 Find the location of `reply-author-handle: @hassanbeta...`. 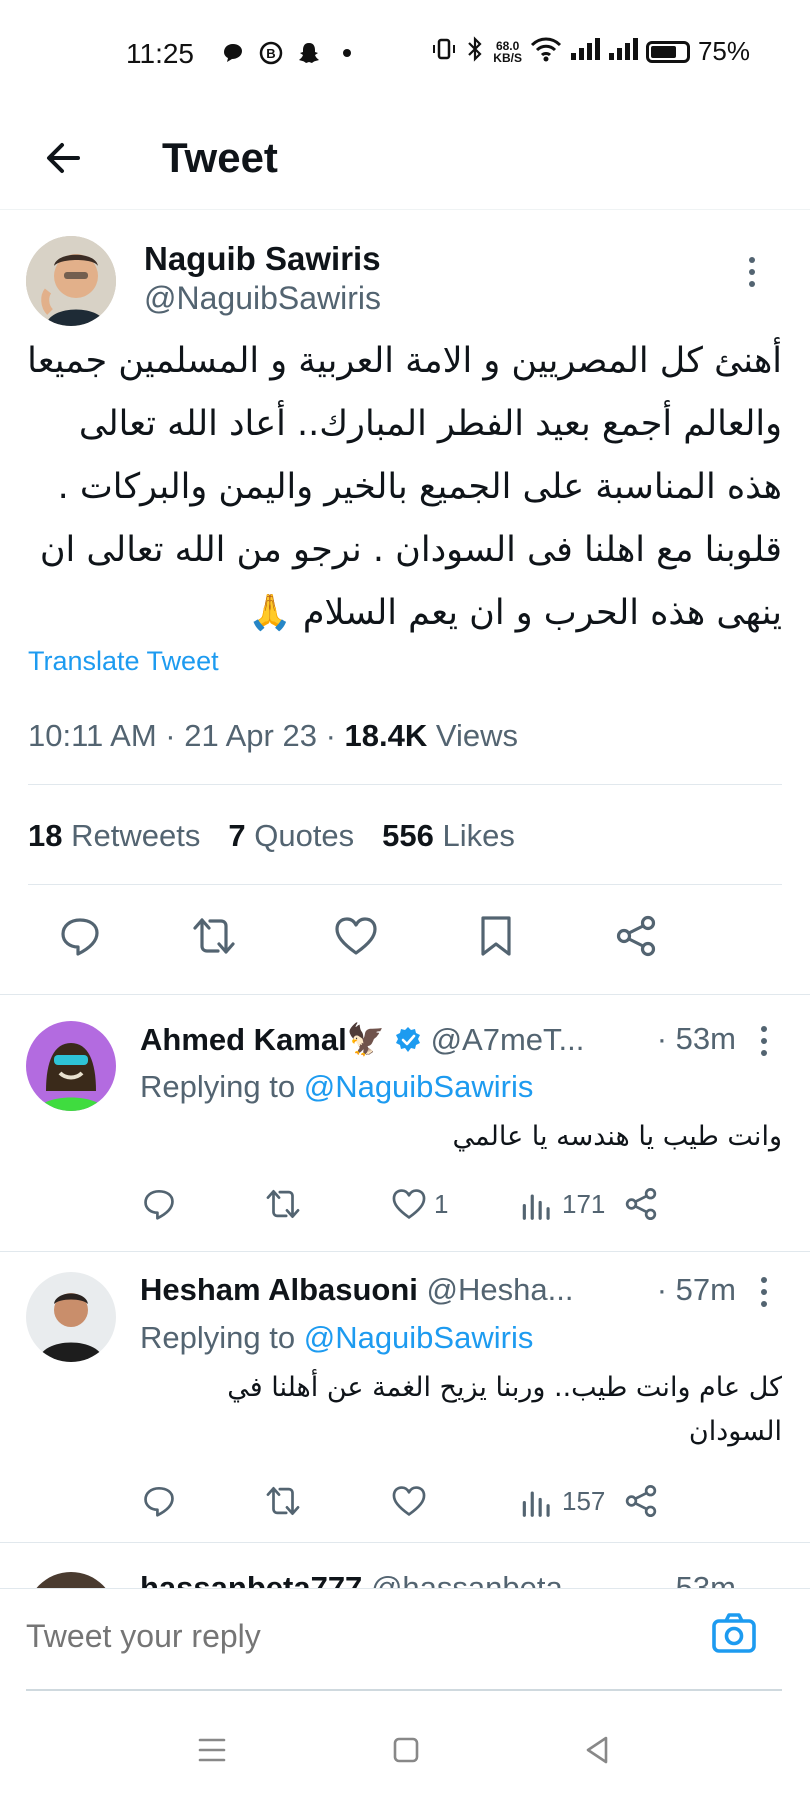

reply-author-handle: @hassanbeta... is located at coordinates (480, 1579).